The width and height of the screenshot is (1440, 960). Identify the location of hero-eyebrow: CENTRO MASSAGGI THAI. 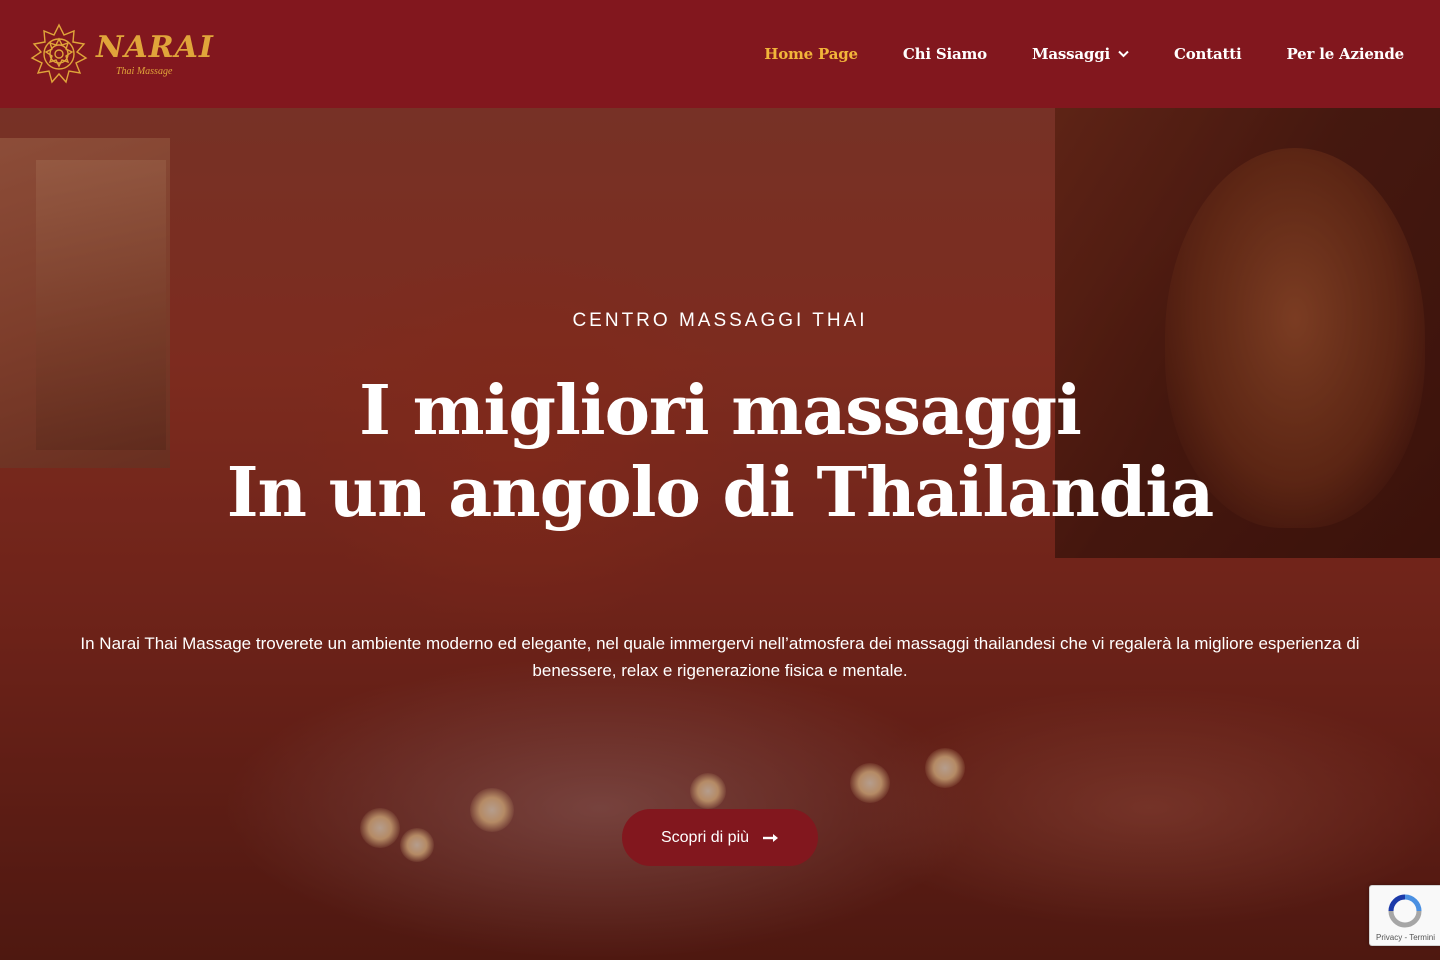
(720, 320).